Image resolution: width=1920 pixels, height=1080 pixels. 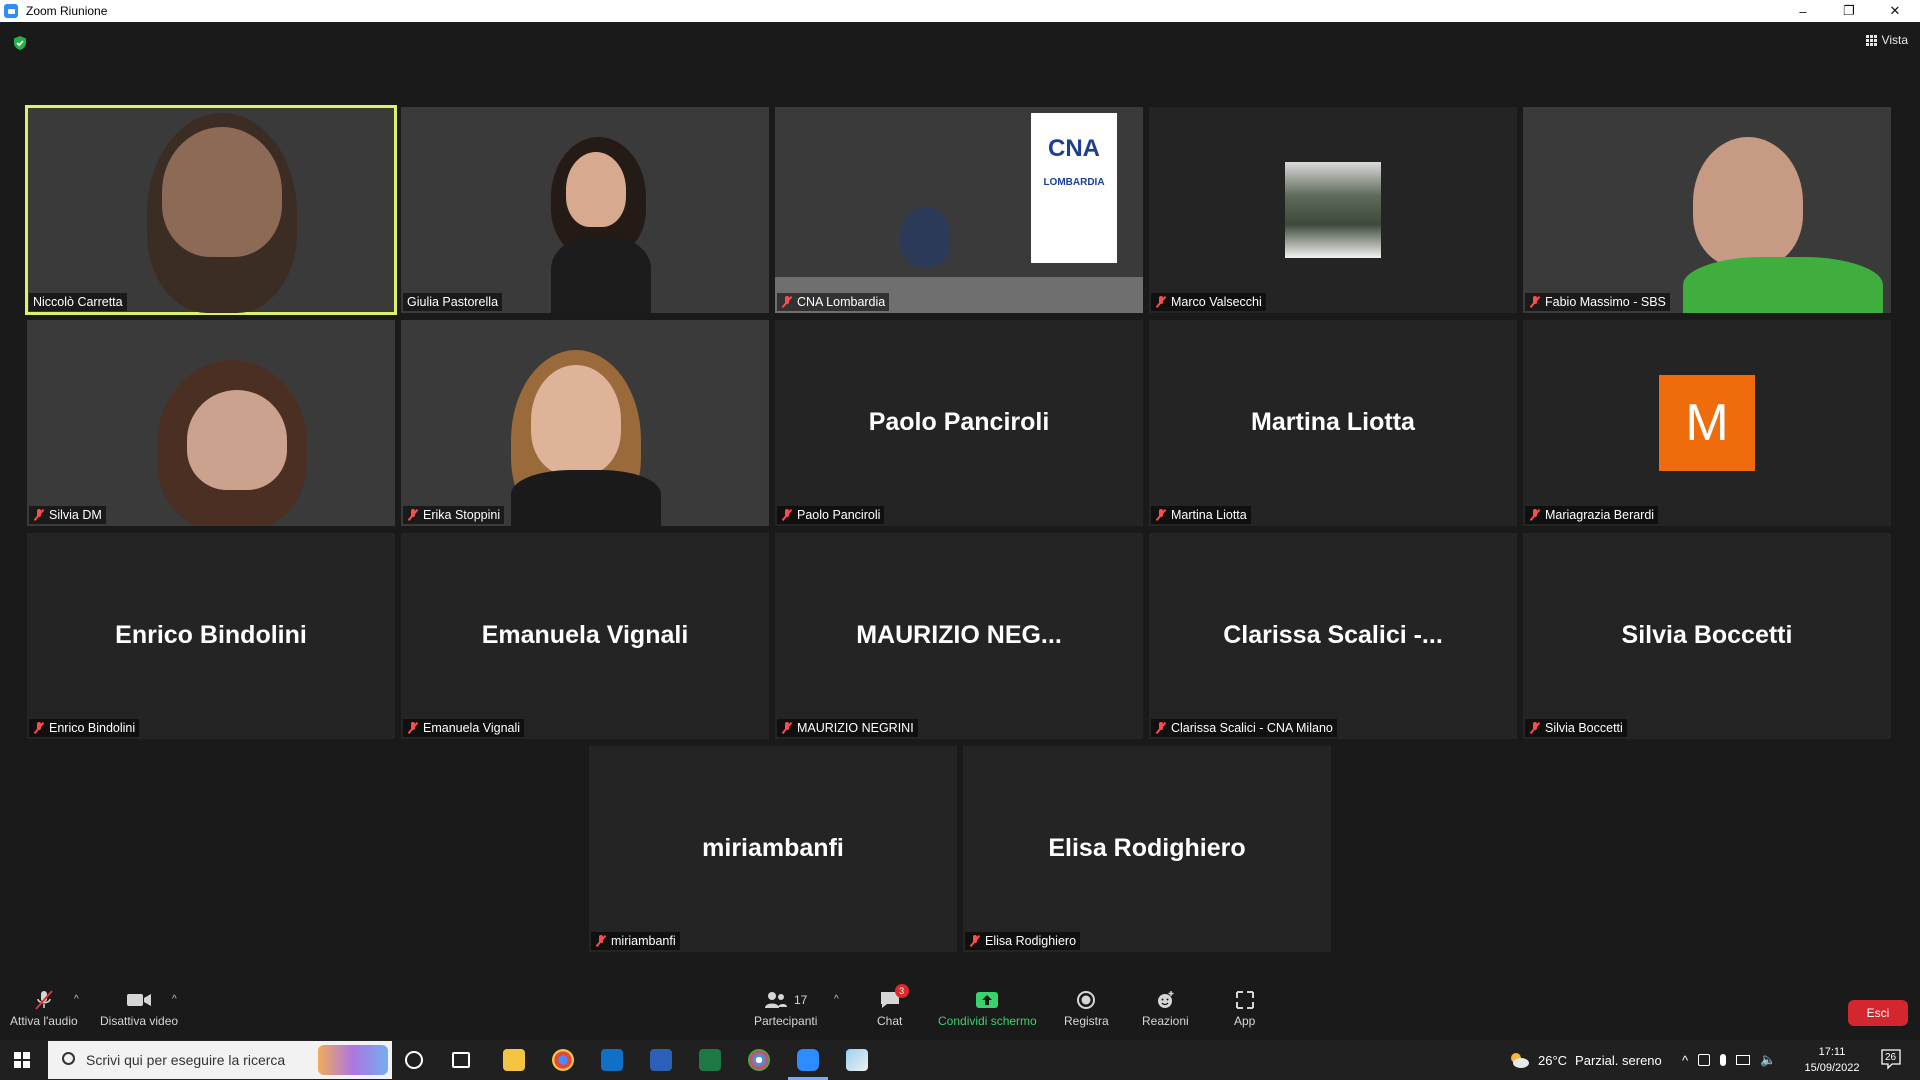 I want to click on video-tile: M Mariagrazia Berardi, so click(x=1707, y=423).